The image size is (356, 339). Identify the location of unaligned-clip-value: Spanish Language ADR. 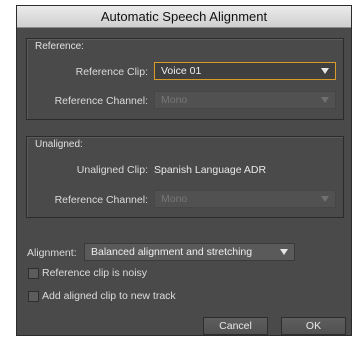
(210, 170).